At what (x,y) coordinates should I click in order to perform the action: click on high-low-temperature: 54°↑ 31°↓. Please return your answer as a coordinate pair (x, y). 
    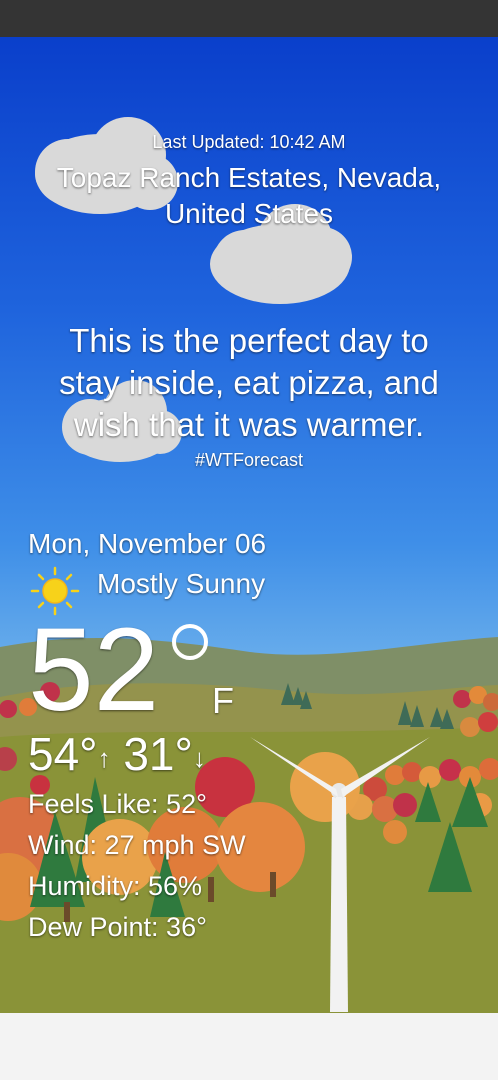
    Looking at the image, I should click on (117, 756).